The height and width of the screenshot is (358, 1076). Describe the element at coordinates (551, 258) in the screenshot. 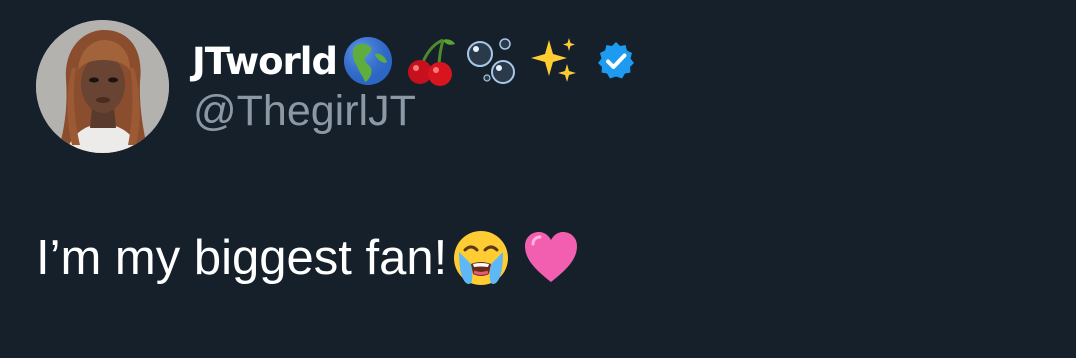

I see `pink-heart-icon` at that location.